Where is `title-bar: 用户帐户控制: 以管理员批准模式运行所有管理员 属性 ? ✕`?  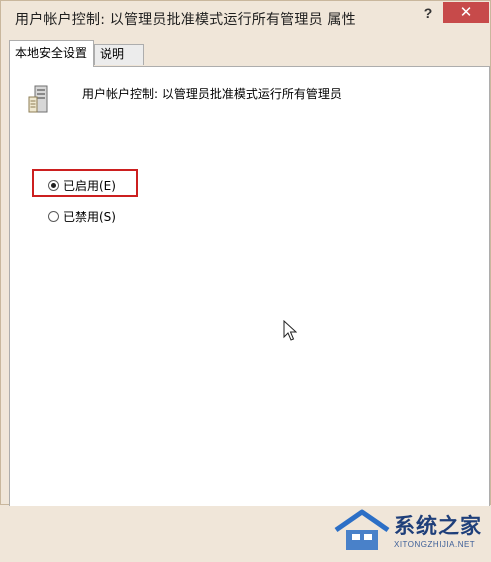 title-bar: 用户帐户控制: 以管理员批准模式运行所有管理员 属性 ? ✕ is located at coordinates (245, 18).